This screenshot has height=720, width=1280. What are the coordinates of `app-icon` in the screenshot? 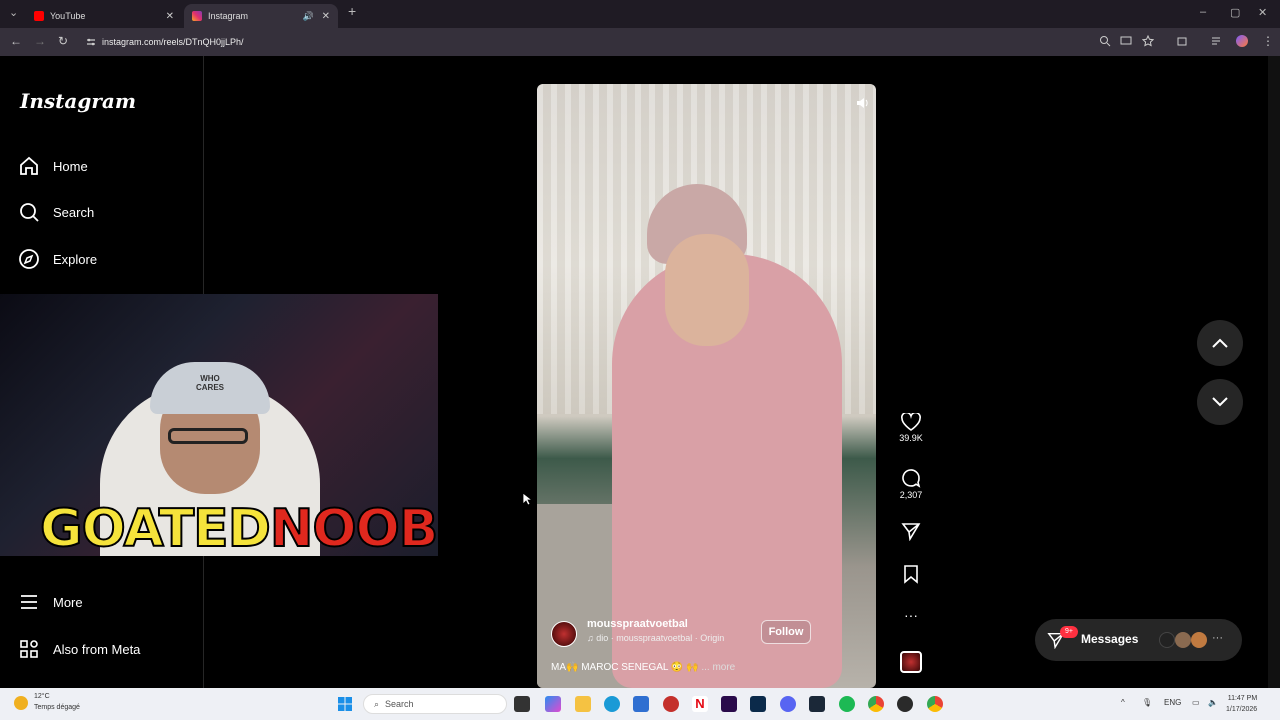 It's located at (671, 704).